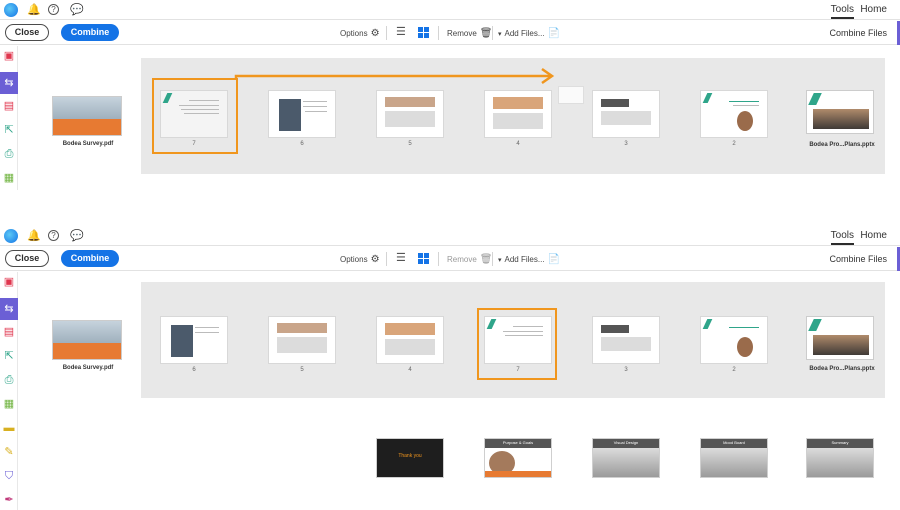 This screenshot has height=510, width=900. I want to click on moved-page-highlight, so click(517, 344).